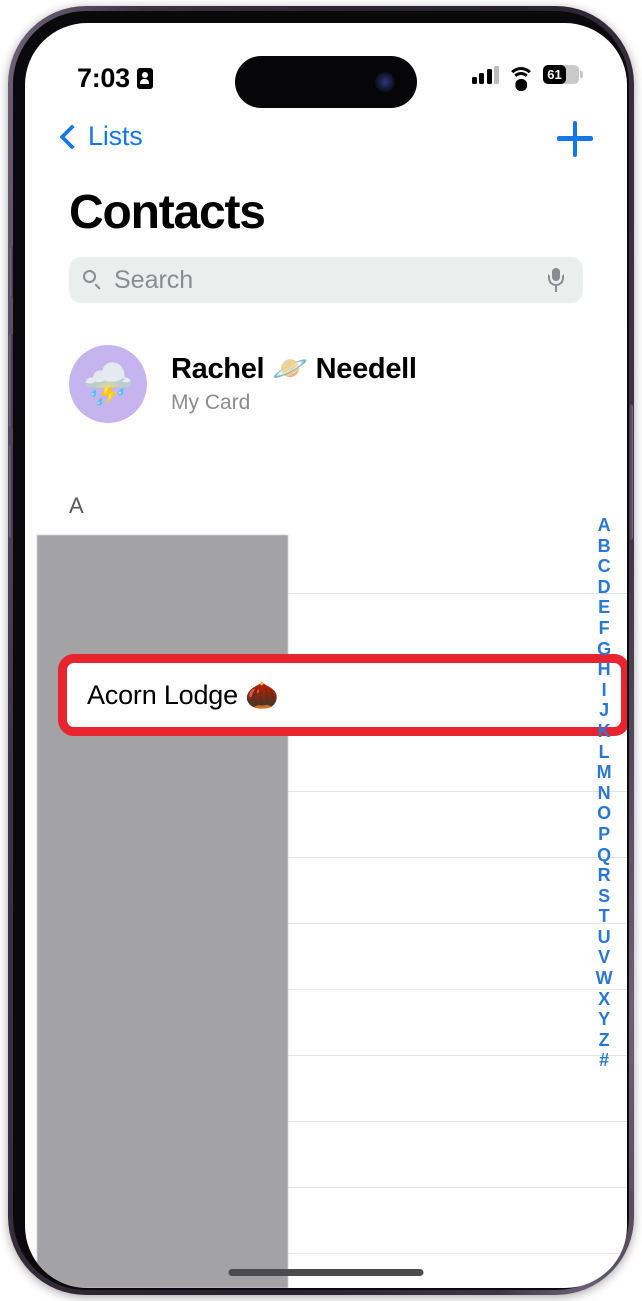  Describe the element at coordinates (554, 74) in the screenshot. I see `battery-percent-label: 61` at that location.